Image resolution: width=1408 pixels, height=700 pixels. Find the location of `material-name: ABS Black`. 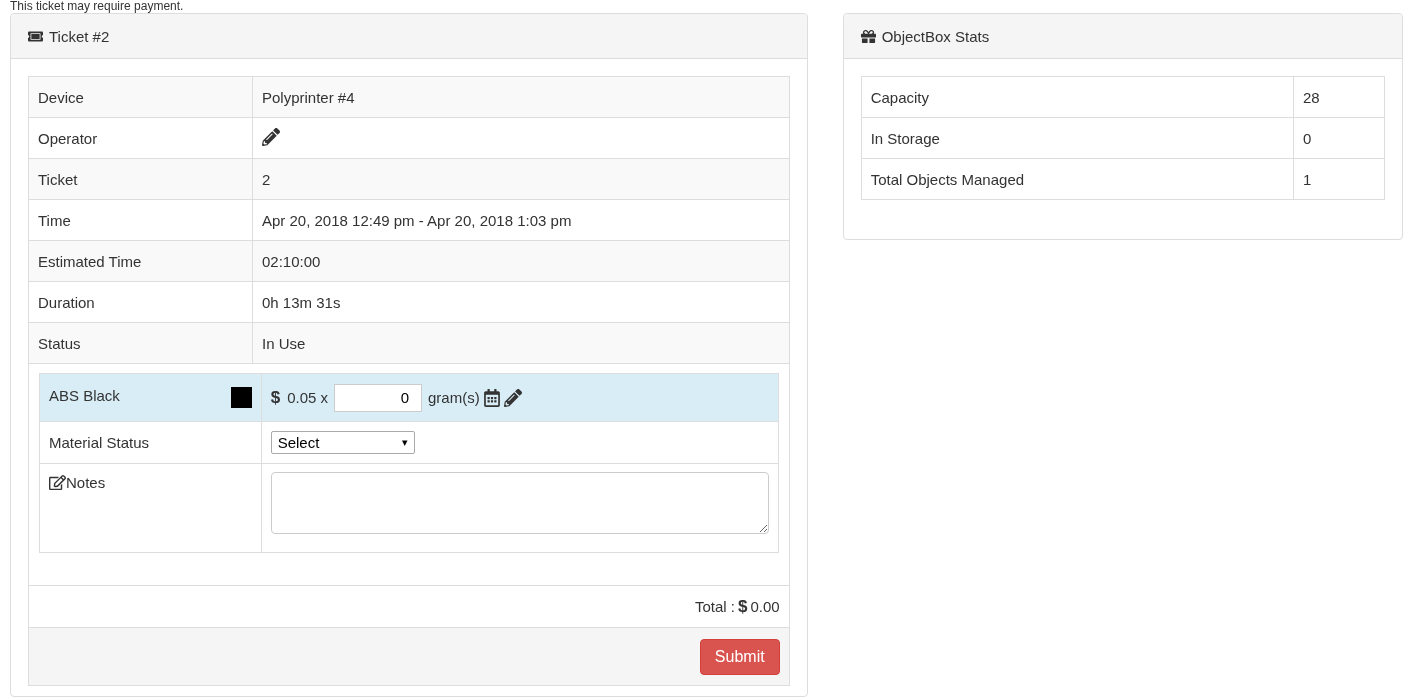

material-name: ABS Black is located at coordinates (84, 395).